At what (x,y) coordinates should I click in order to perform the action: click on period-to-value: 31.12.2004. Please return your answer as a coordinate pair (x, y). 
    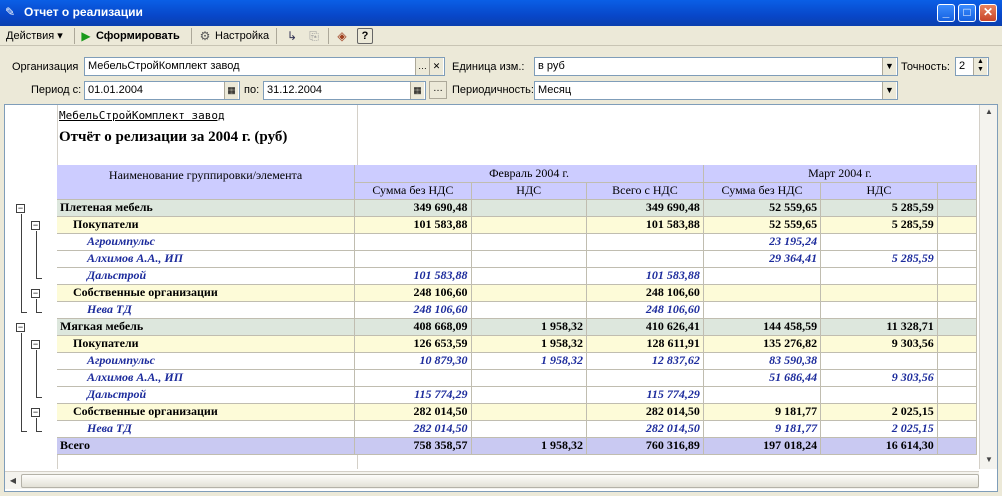
    Looking at the image, I should click on (295, 90).